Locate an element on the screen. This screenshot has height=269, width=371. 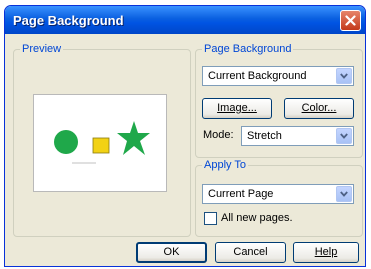
mode-select-value: Stretch is located at coordinates (264, 136).